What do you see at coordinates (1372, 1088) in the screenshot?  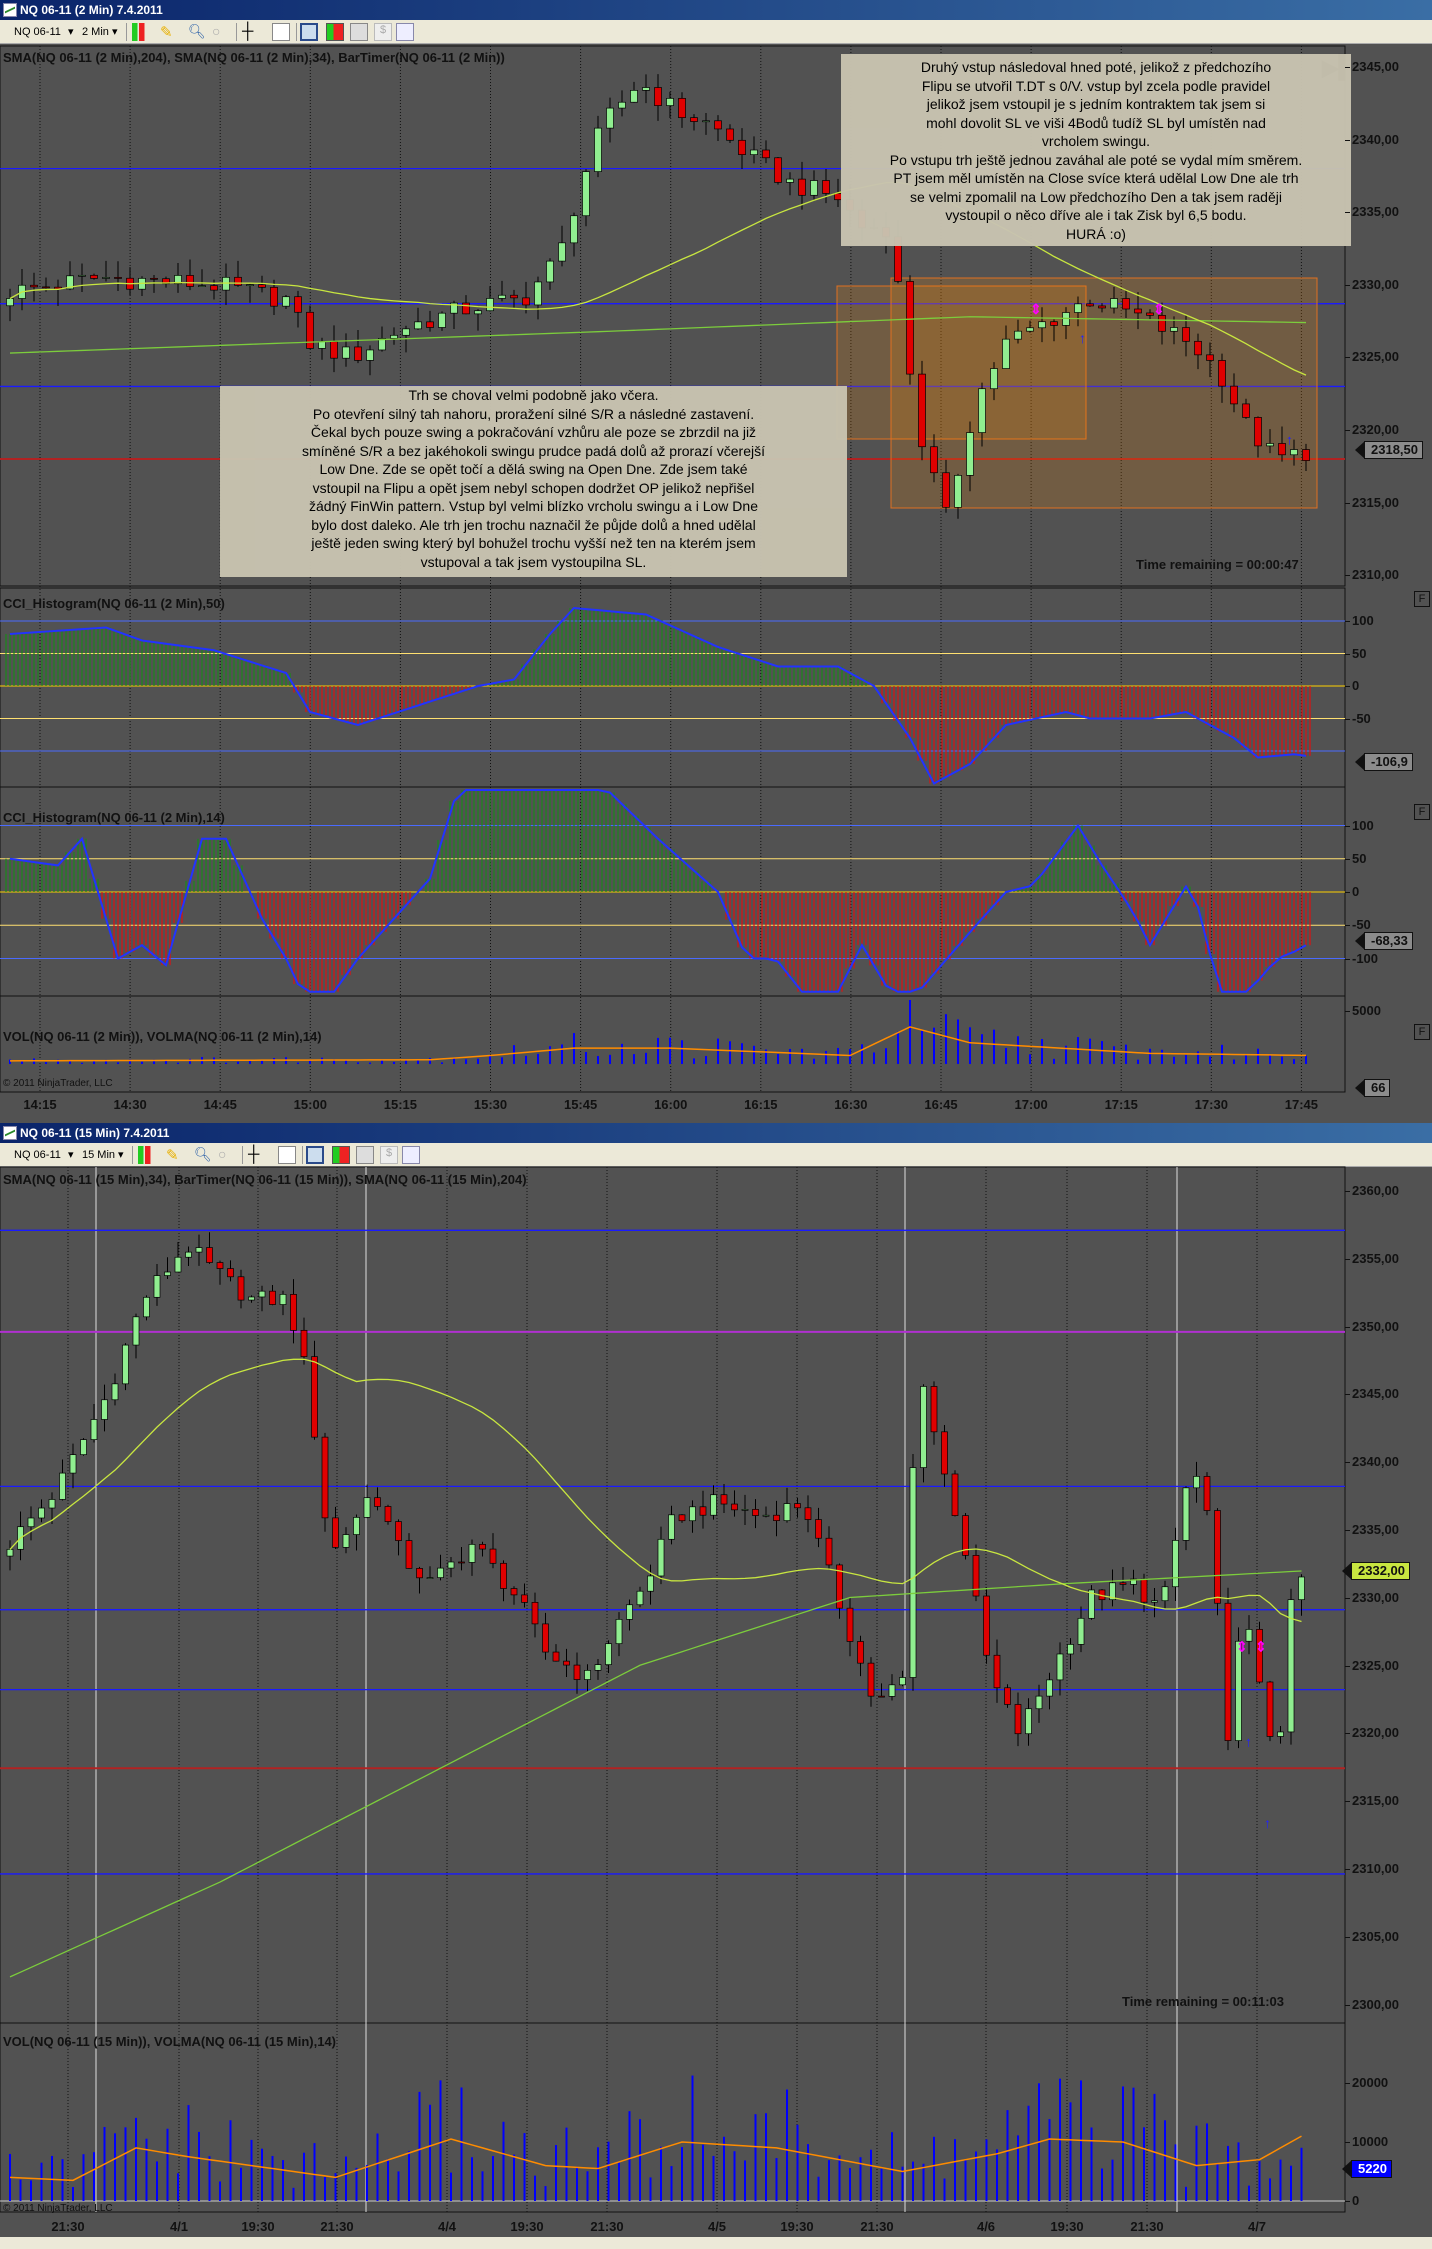 I see `vol-value-tag: 66` at bounding box center [1372, 1088].